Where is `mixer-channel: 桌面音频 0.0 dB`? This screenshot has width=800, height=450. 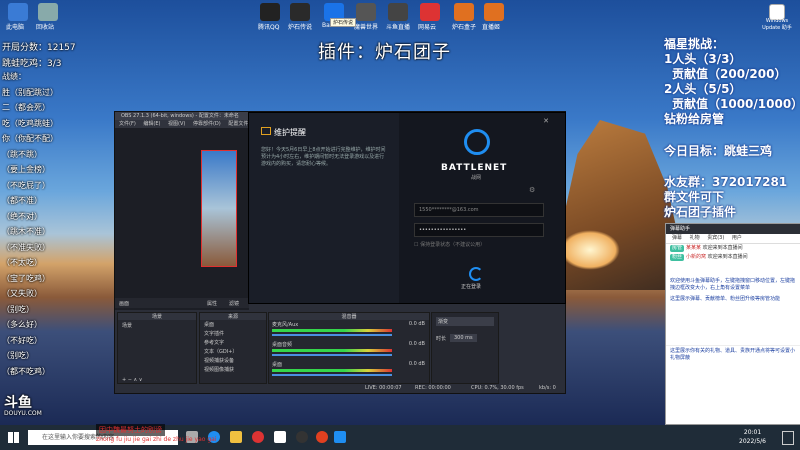 mixer-channel: 桌面音频 0.0 dB is located at coordinates (349, 350).